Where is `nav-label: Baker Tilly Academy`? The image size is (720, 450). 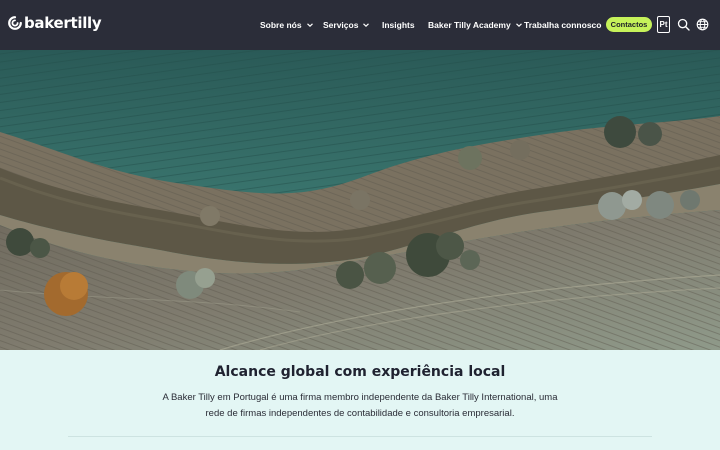
nav-label: Baker Tilly Academy is located at coordinates (469, 25).